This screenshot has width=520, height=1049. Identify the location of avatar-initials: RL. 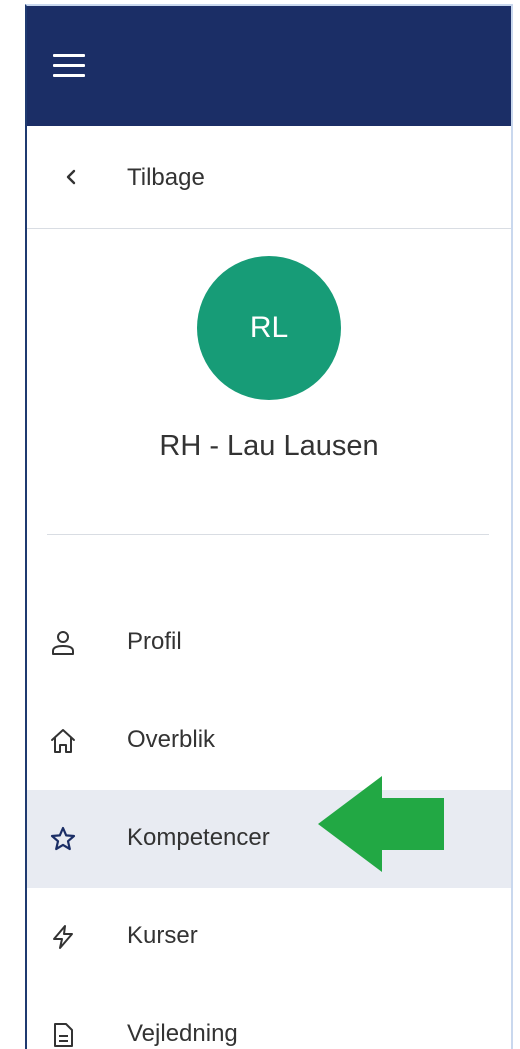
(269, 327).